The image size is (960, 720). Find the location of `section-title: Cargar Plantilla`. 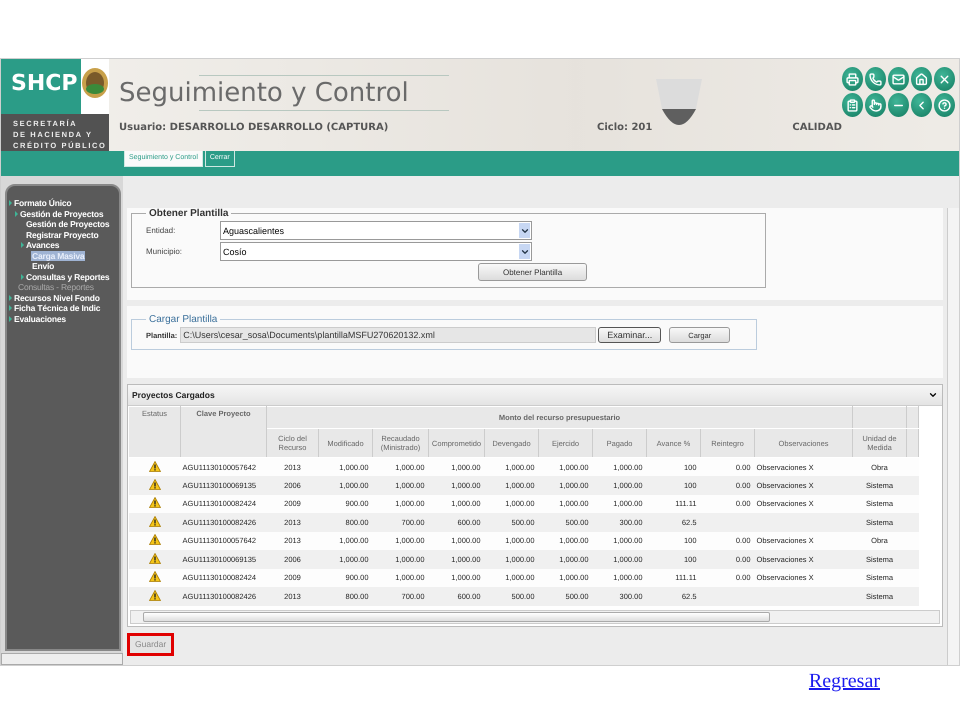

section-title: Cargar Plantilla is located at coordinates (183, 319).